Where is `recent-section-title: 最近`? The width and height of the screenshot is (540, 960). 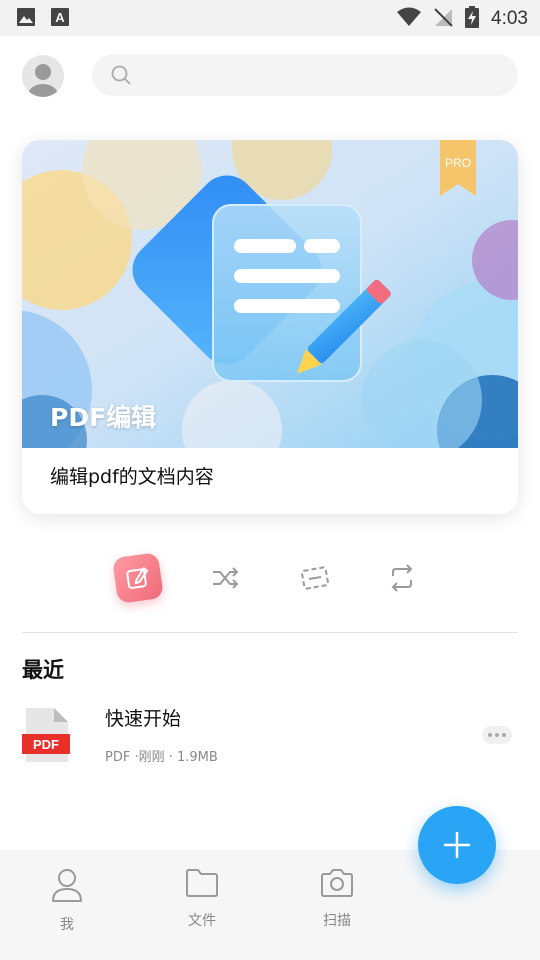
recent-section-title: 最近 is located at coordinates (43, 670).